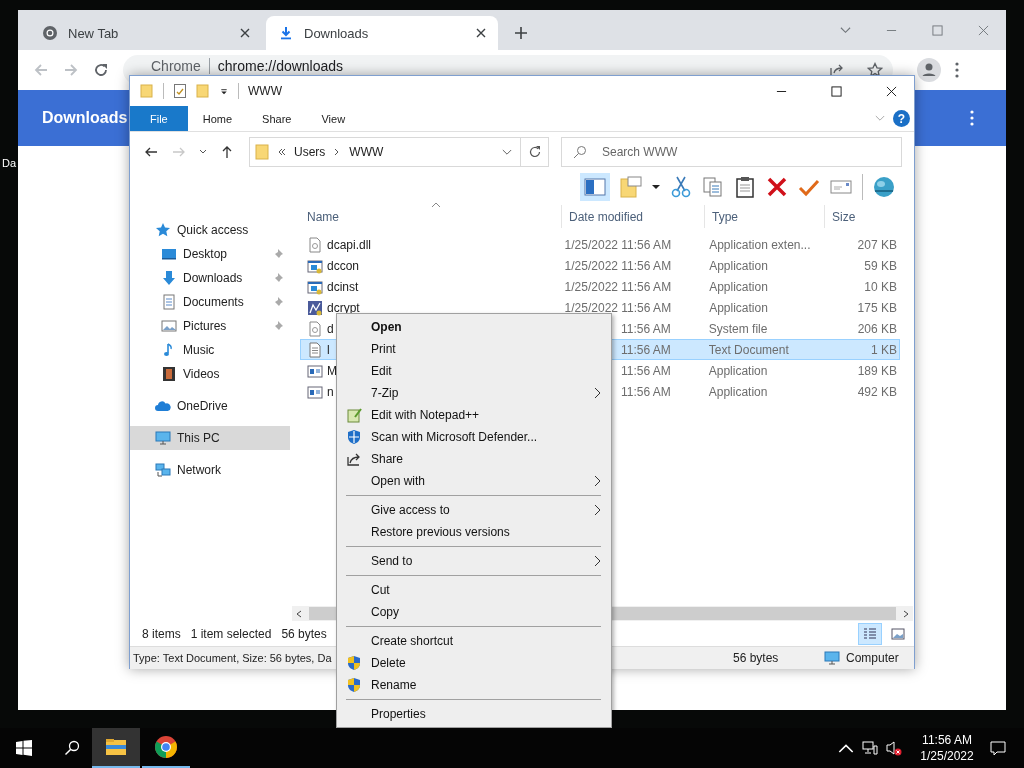 This screenshot has width=1024, height=768. I want to click on size-cell: 492 KB, so click(877, 391).